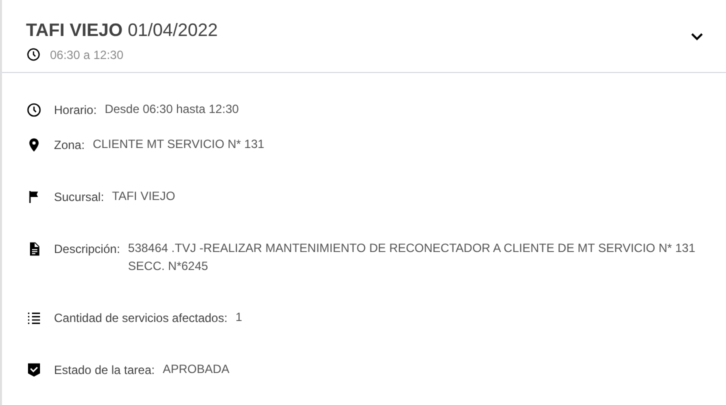 The width and height of the screenshot is (726, 405). Describe the element at coordinates (75, 110) in the screenshot. I see `field-label: Horario:` at that location.